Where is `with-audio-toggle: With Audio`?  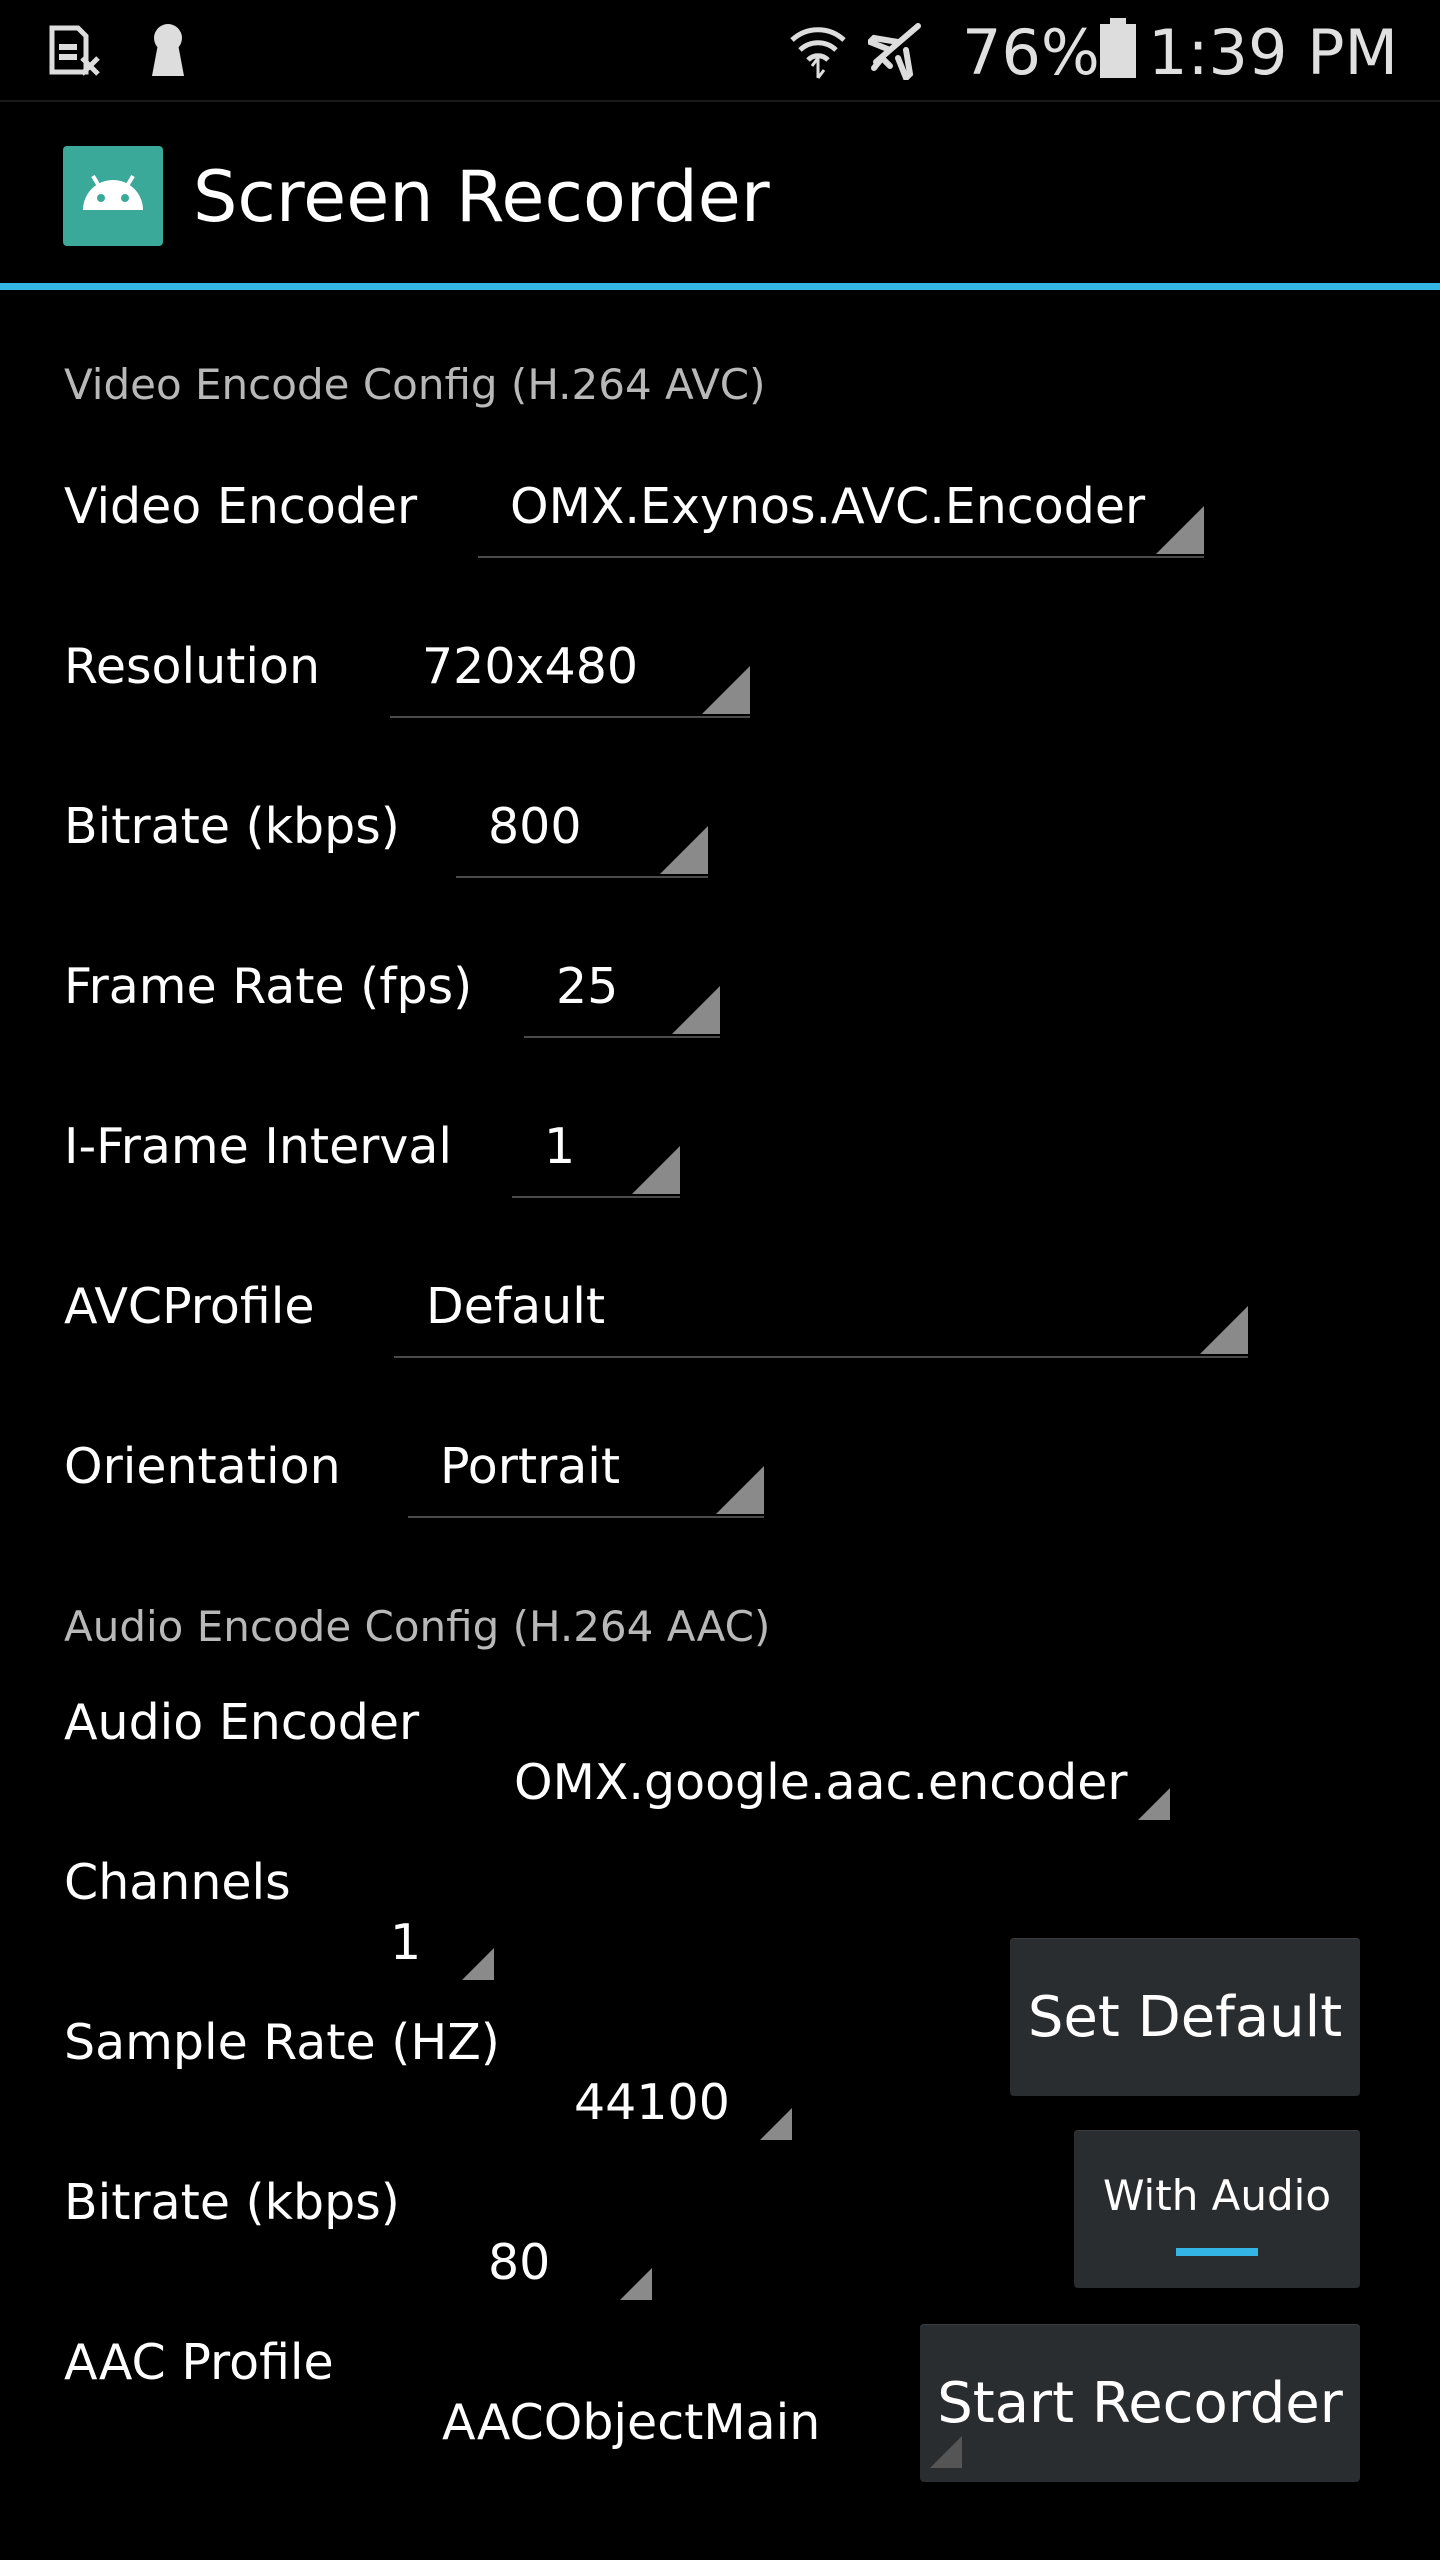
with-audio-toggle: With Audio is located at coordinates (1217, 2209).